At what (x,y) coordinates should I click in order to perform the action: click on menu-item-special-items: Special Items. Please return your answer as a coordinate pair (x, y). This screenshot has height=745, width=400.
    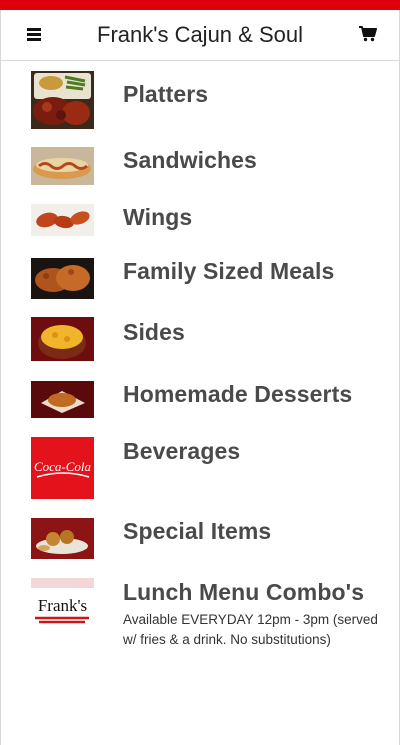
    Looking at the image, I should click on (211, 538).